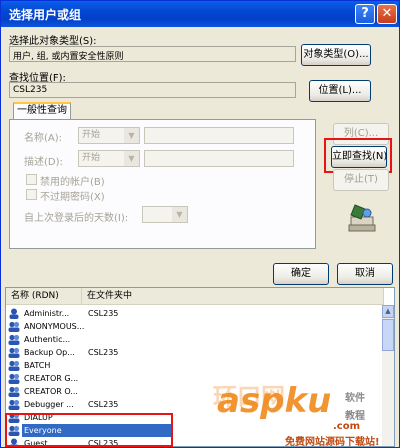 The width and height of the screenshot is (400, 448). I want to click on stop-button: 停止(T), so click(361, 180).